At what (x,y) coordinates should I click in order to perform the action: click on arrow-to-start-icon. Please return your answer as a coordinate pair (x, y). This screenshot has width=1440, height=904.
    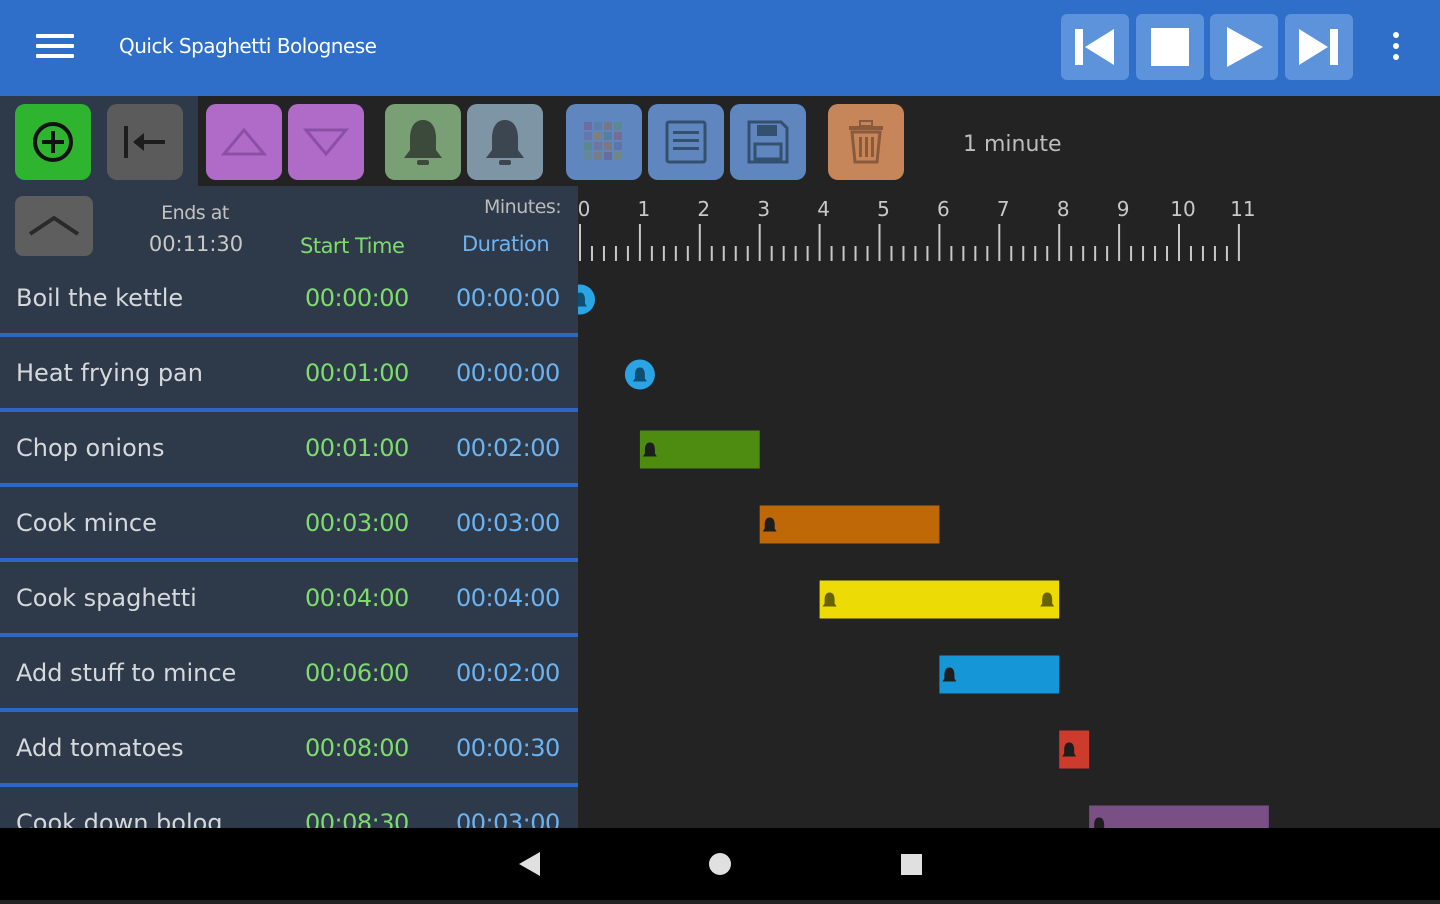
    Looking at the image, I should click on (144, 142).